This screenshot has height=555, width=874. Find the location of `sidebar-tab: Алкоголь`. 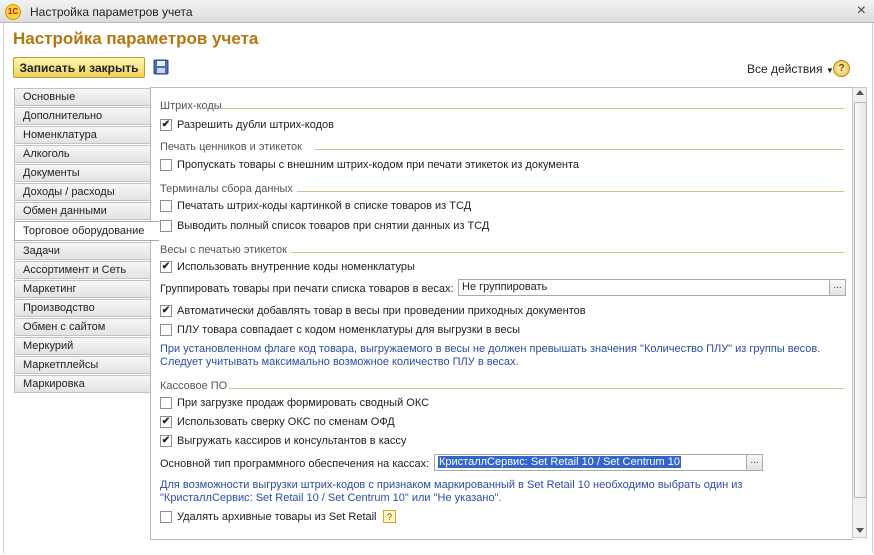

sidebar-tab: Алкоголь is located at coordinates (82, 154).